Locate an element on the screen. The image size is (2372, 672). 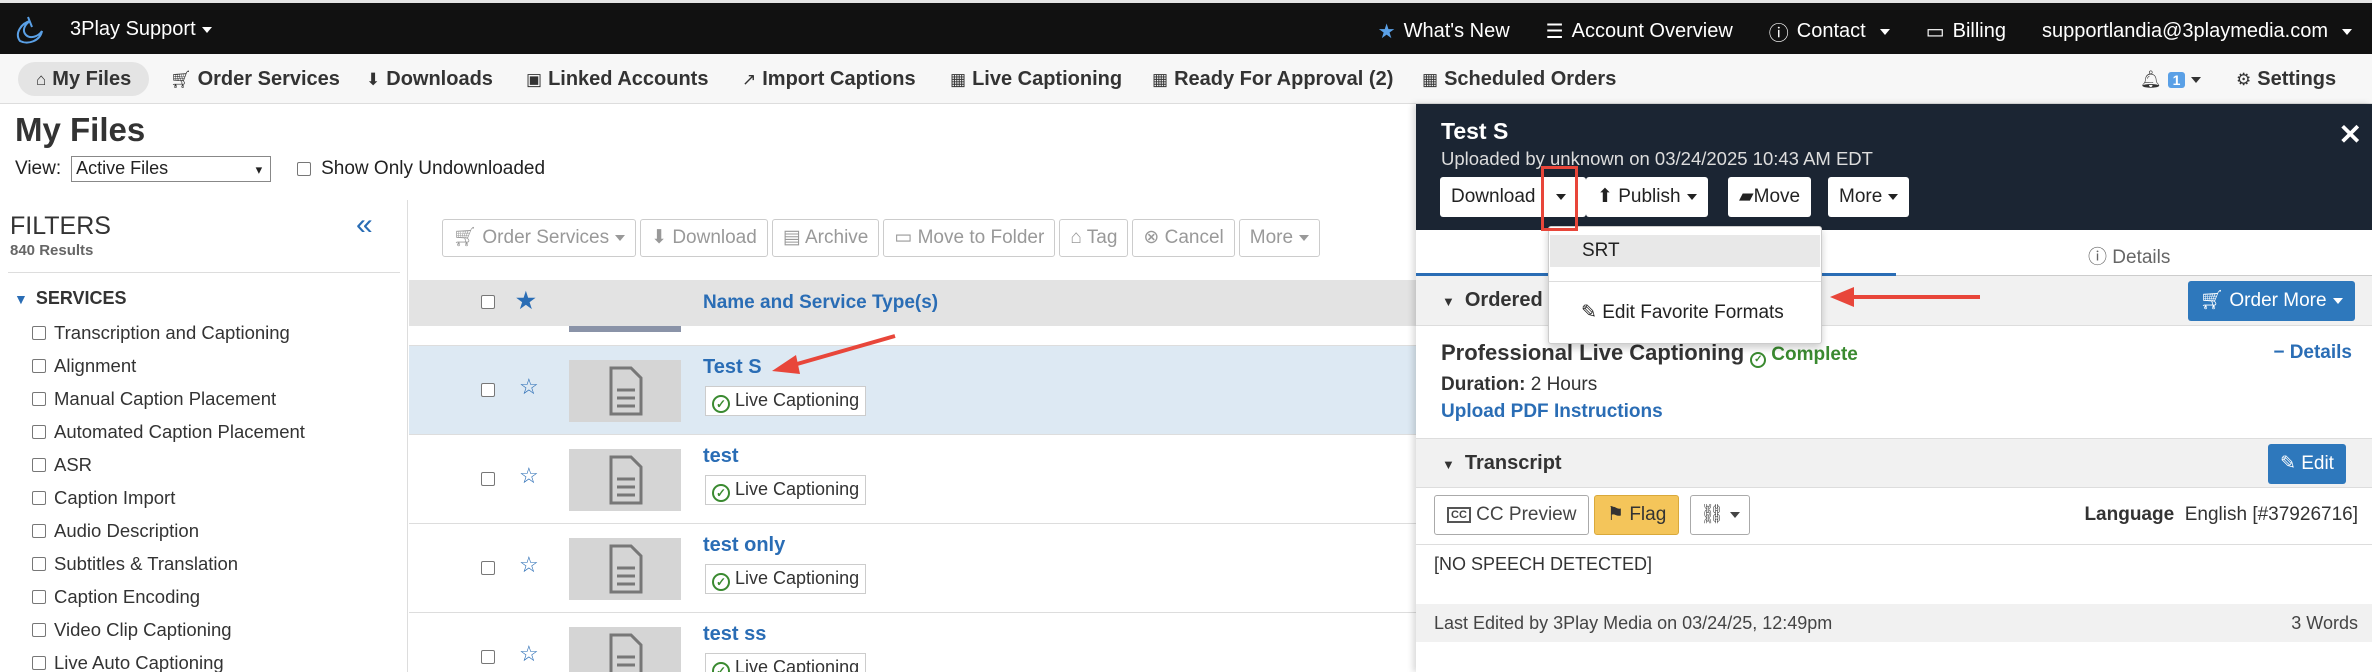
annotation-arrows is located at coordinates (1376, 330).